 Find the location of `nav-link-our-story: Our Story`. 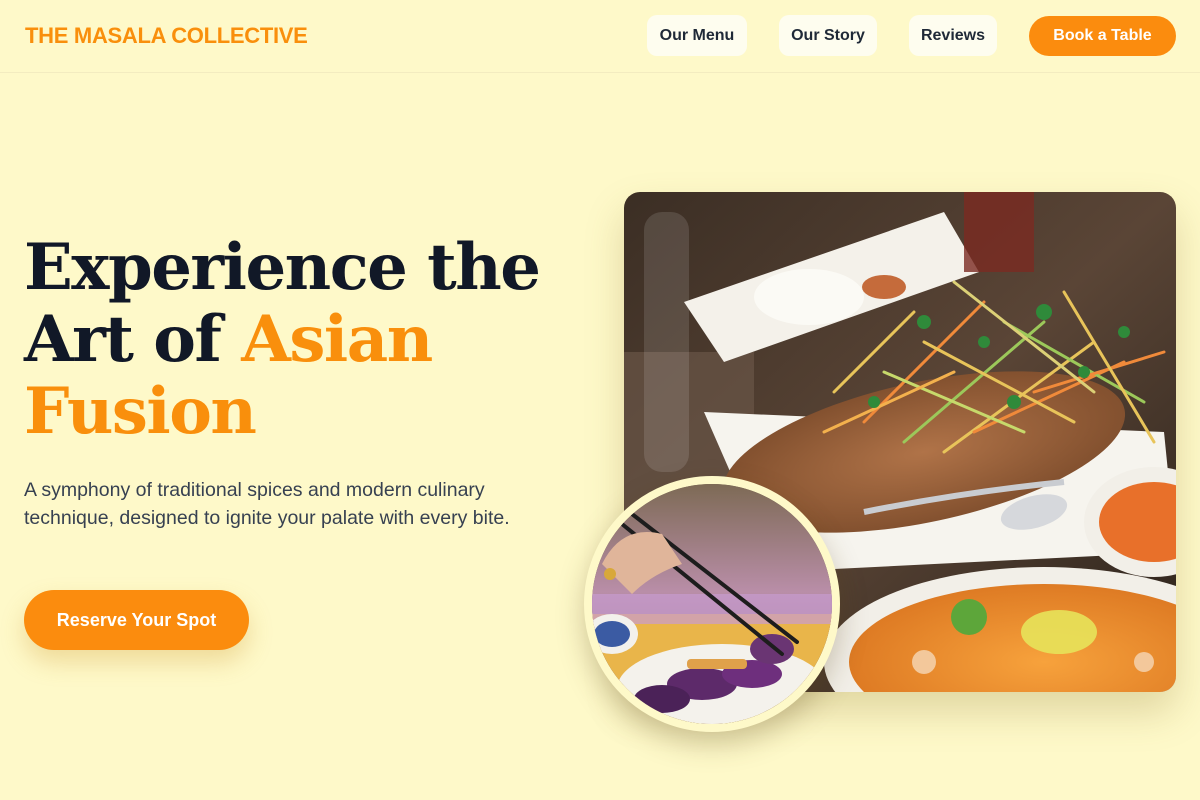

nav-link-our-story: Our Story is located at coordinates (828, 35).